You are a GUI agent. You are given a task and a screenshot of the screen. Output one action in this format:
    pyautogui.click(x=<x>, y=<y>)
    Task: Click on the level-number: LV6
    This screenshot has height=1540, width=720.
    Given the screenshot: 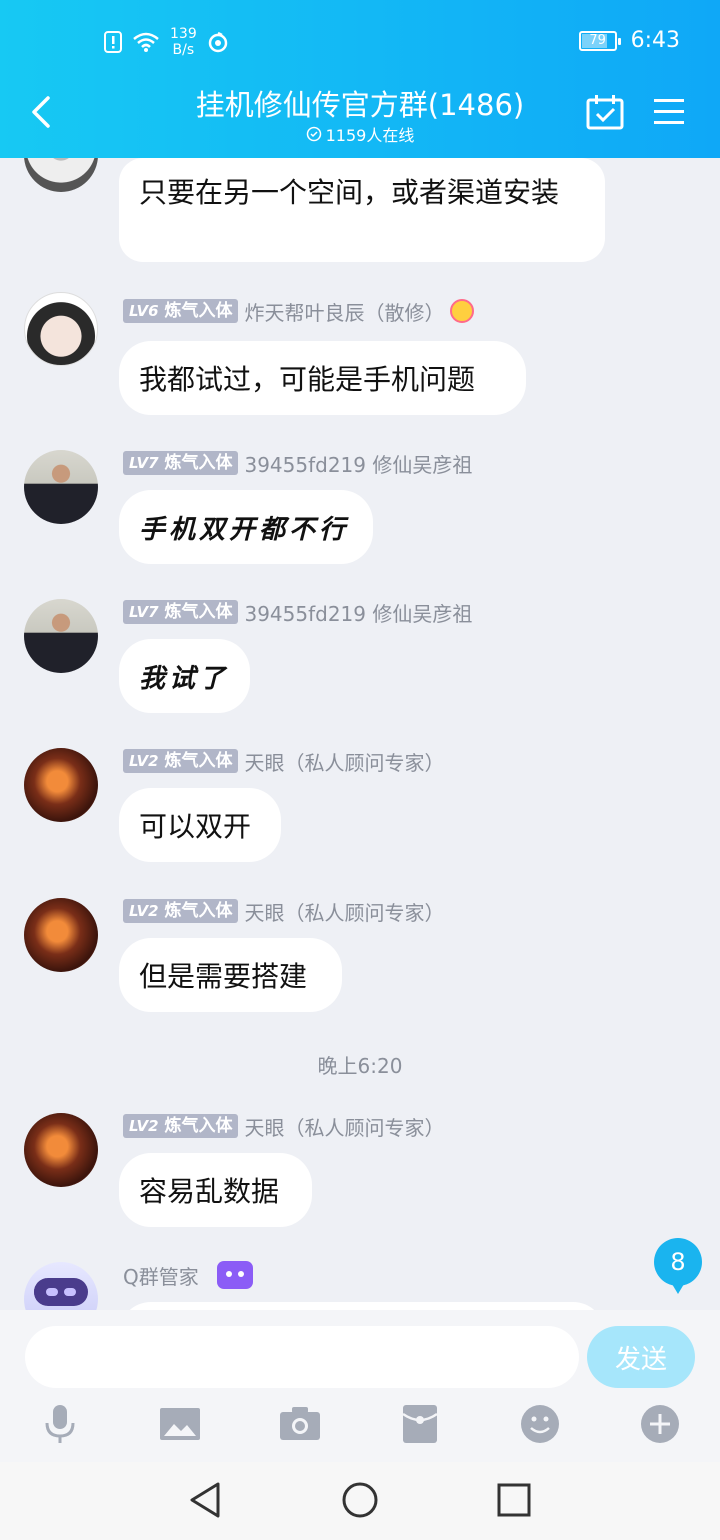 What is the action you would take?
    pyautogui.click(x=144, y=311)
    